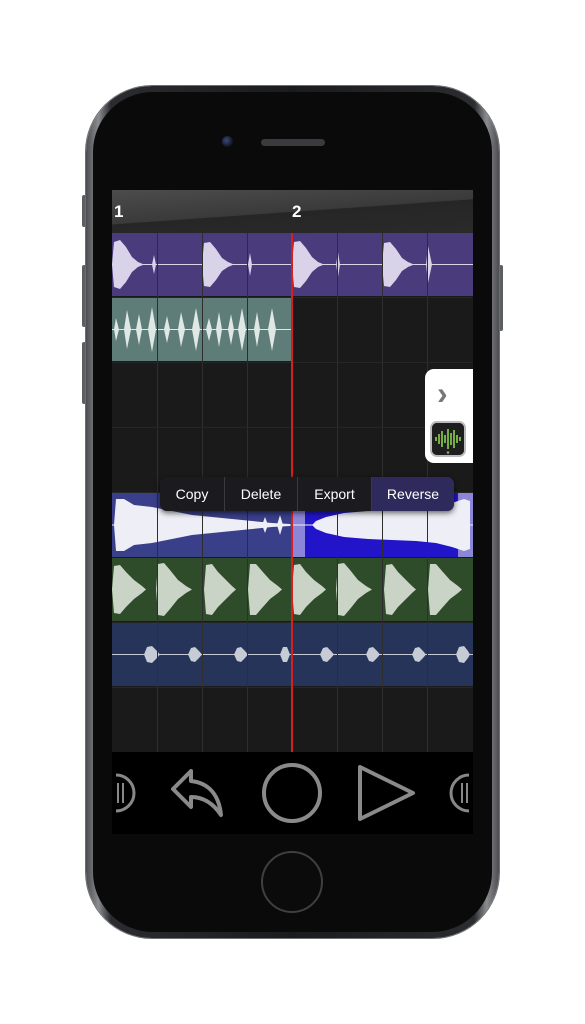 The image size is (585, 1024). Describe the element at coordinates (119, 211) in the screenshot. I see `bar-number-1: 1` at that location.